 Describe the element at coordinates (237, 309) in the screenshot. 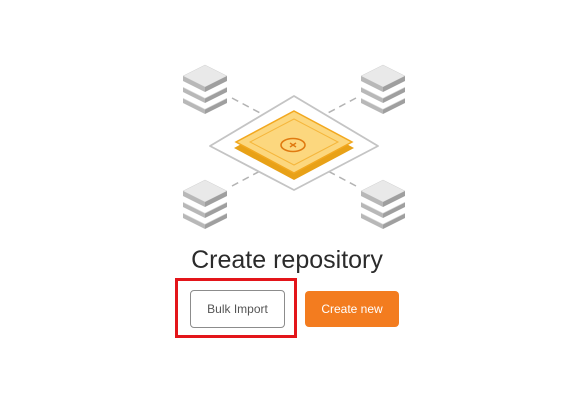

I see `bulk-import-button: Bulk Import` at that location.